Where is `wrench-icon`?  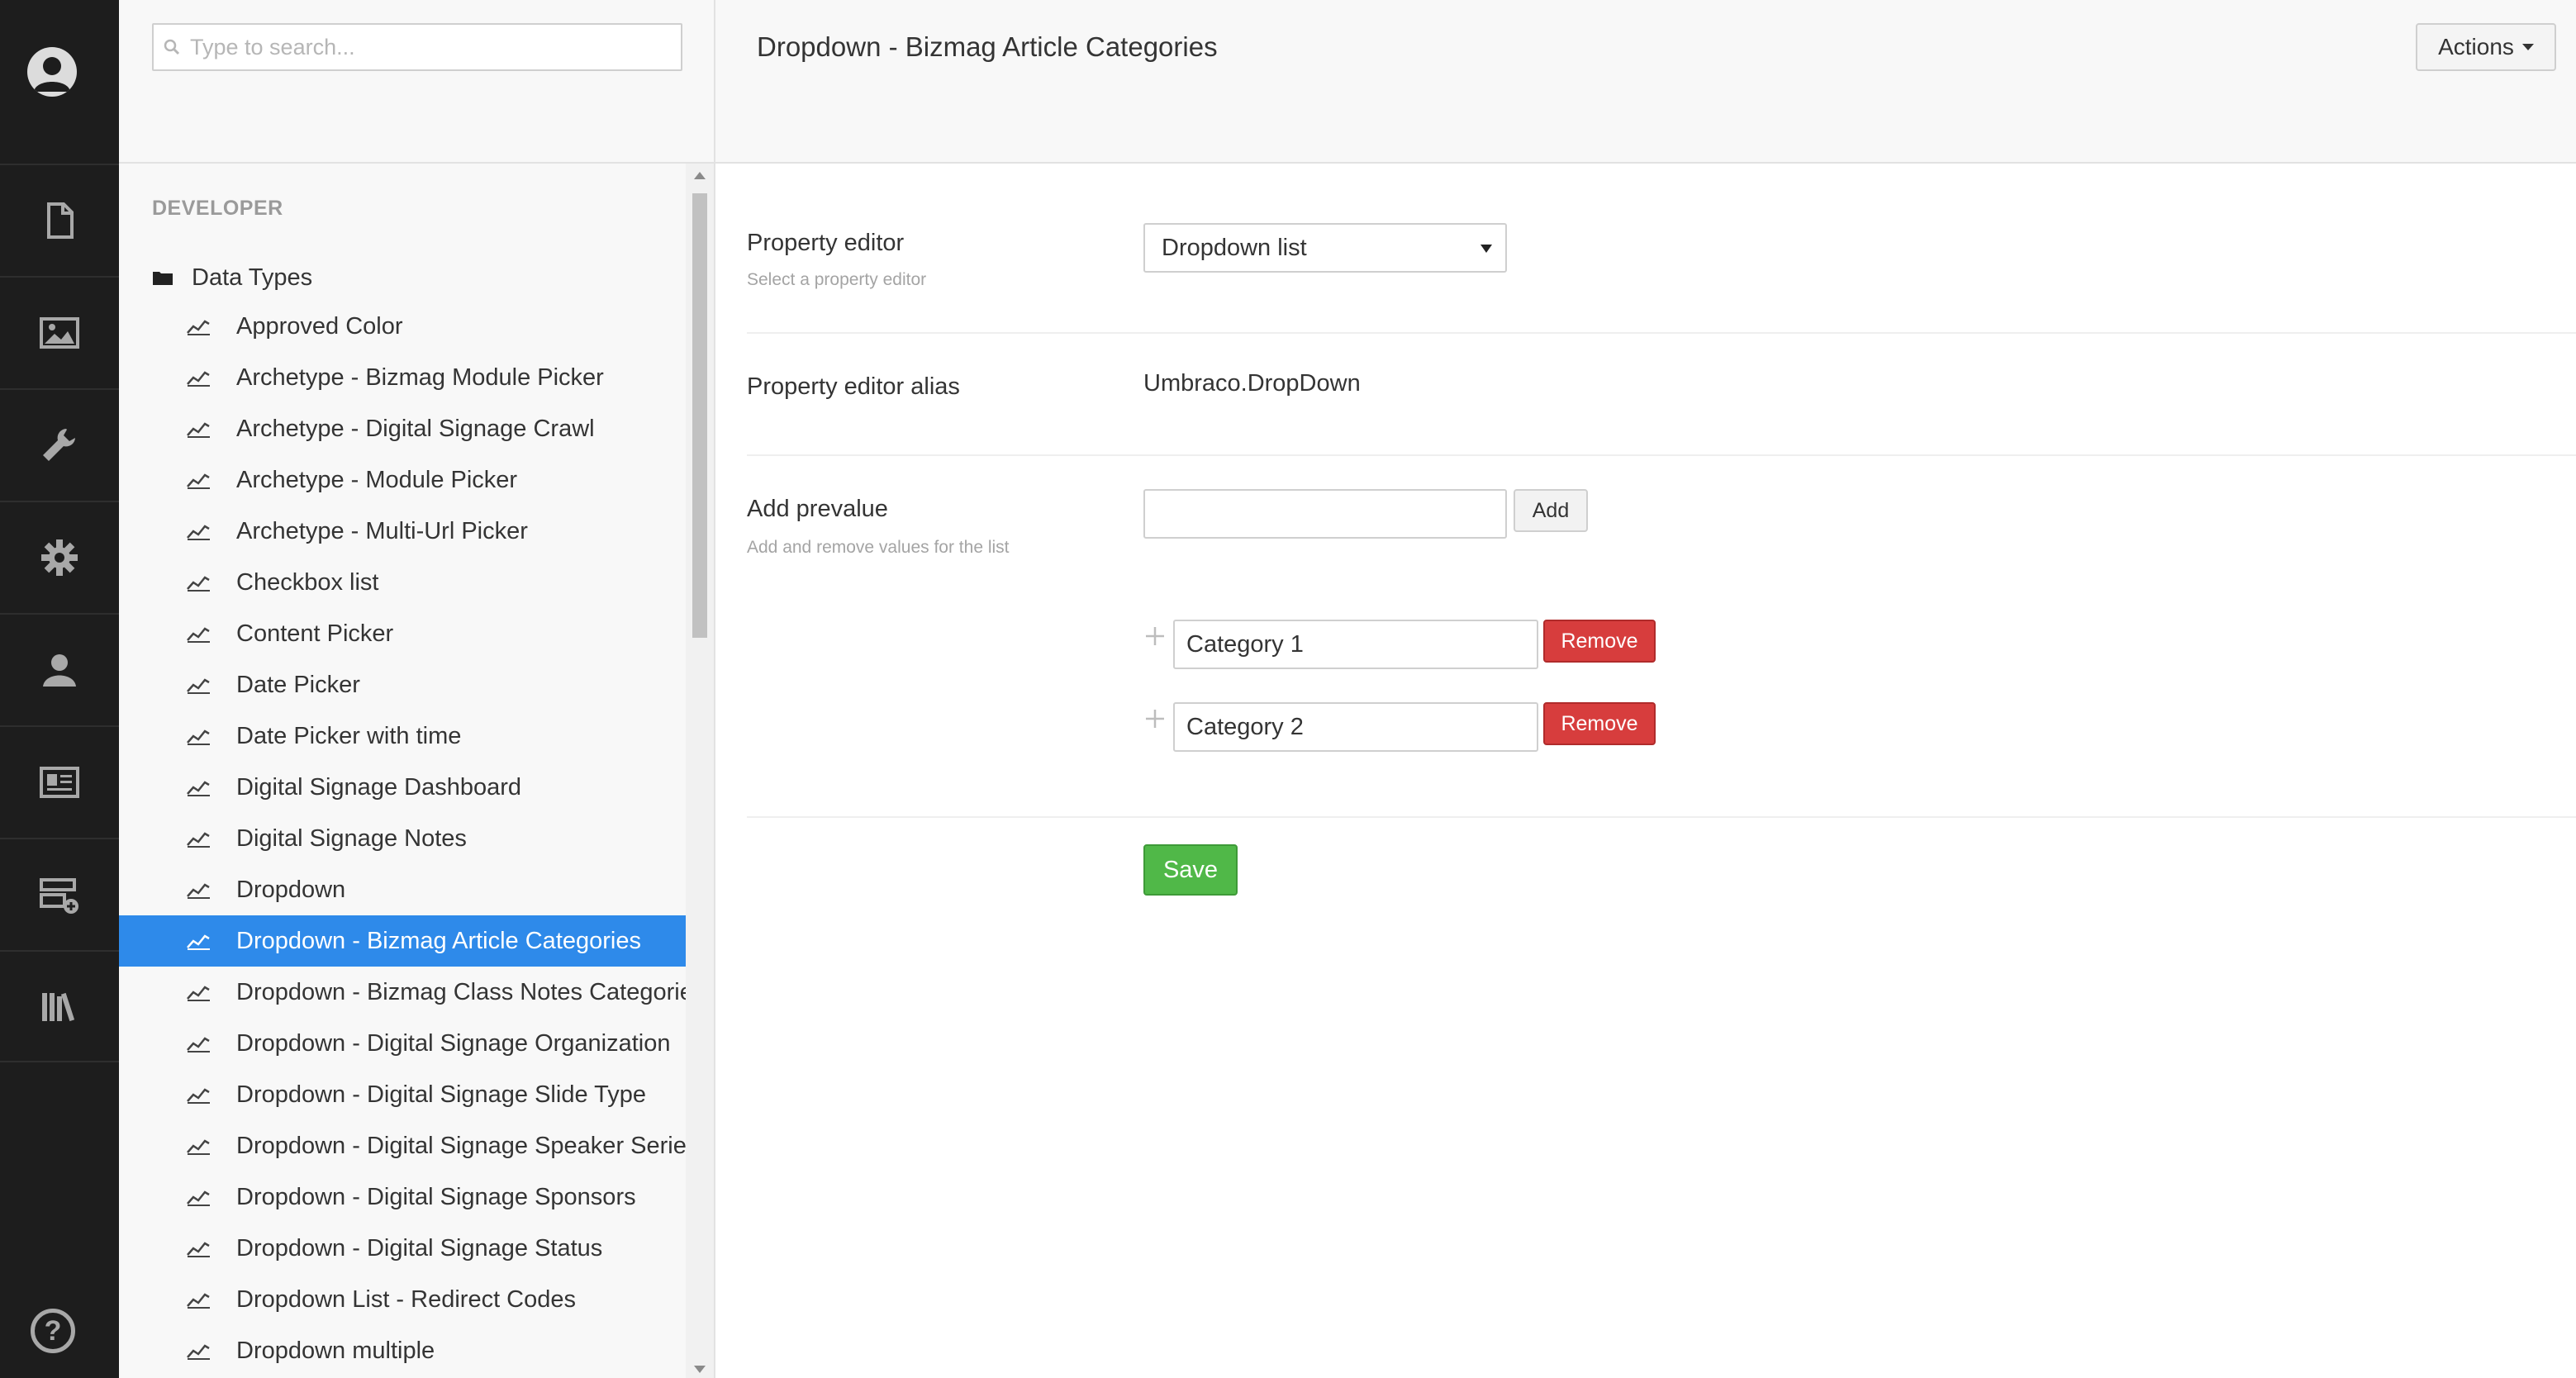
wrench-icon is located at coordinates (59, 445).